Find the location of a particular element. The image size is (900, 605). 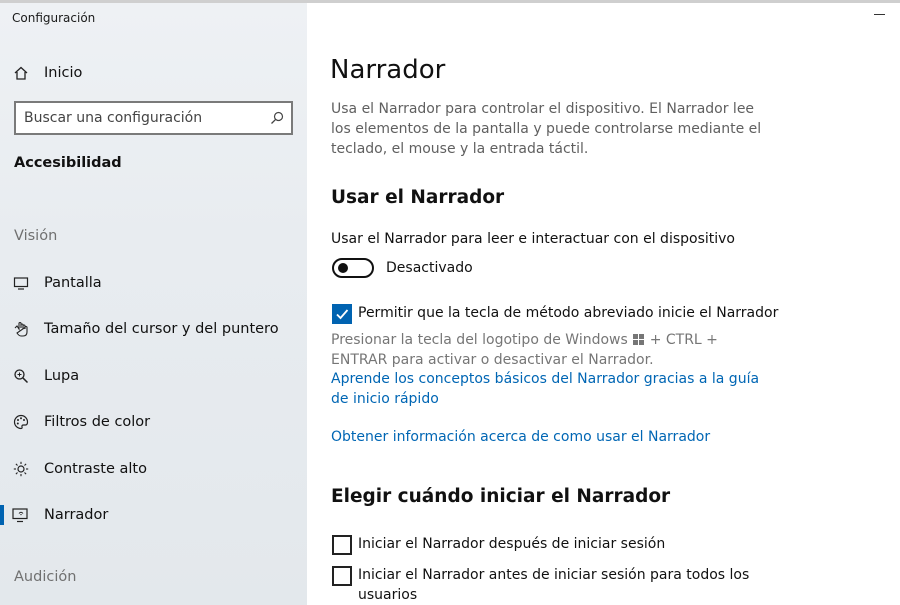

sidebar-item-label: Filtros de color is located at coordinates (97, 422).